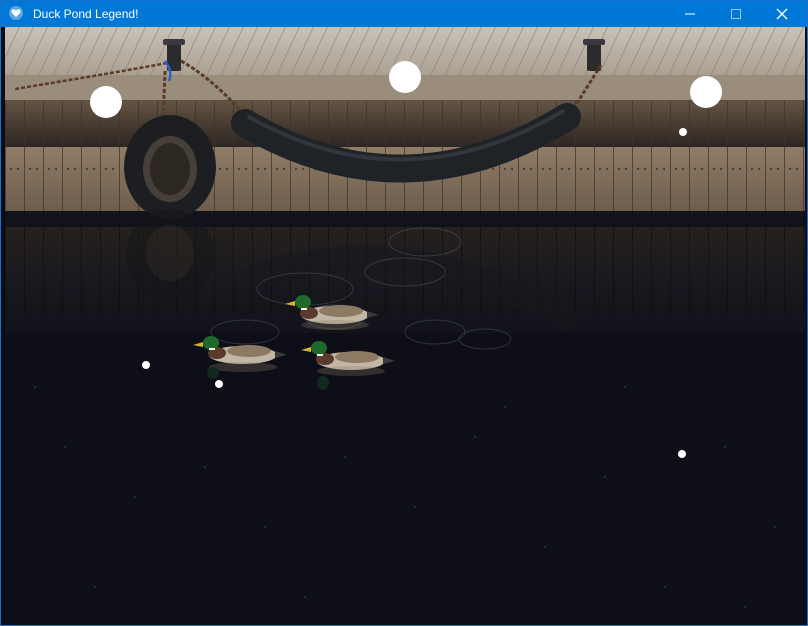 This screenshot has height=626, width=808. I want to click on minimize-icon, so click(690, 14).